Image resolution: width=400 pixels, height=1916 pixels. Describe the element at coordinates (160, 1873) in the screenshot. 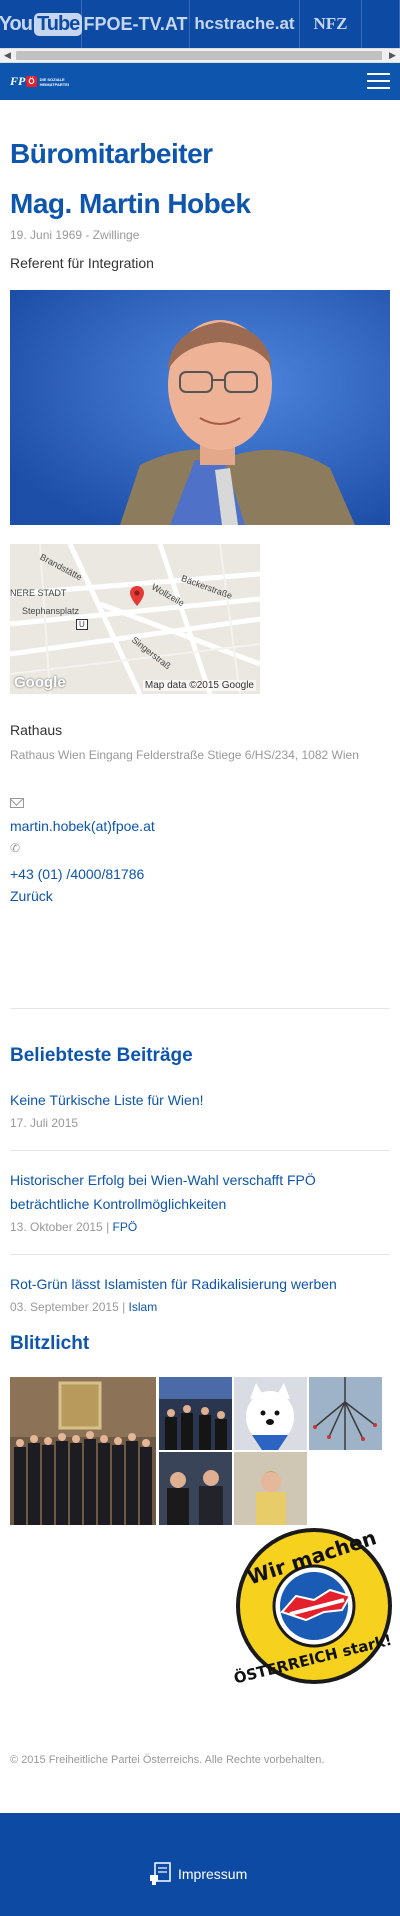

I see `document-stamp-icon` at that location.